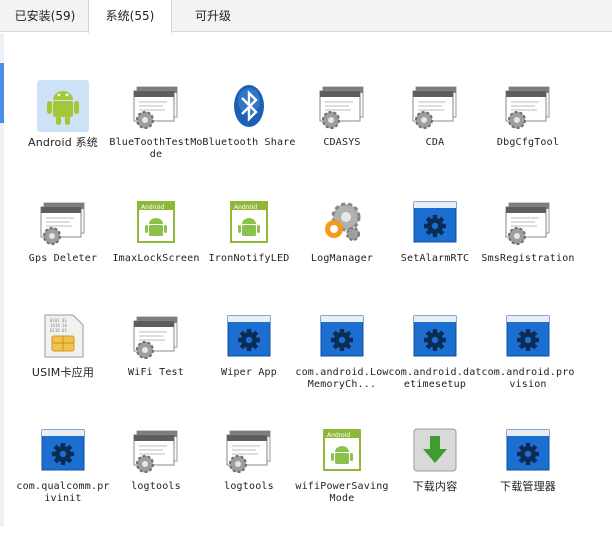  Describe the element at coordinates (61, 251) in the screenshot. I see `app-item: Gps Deleter` at that location.